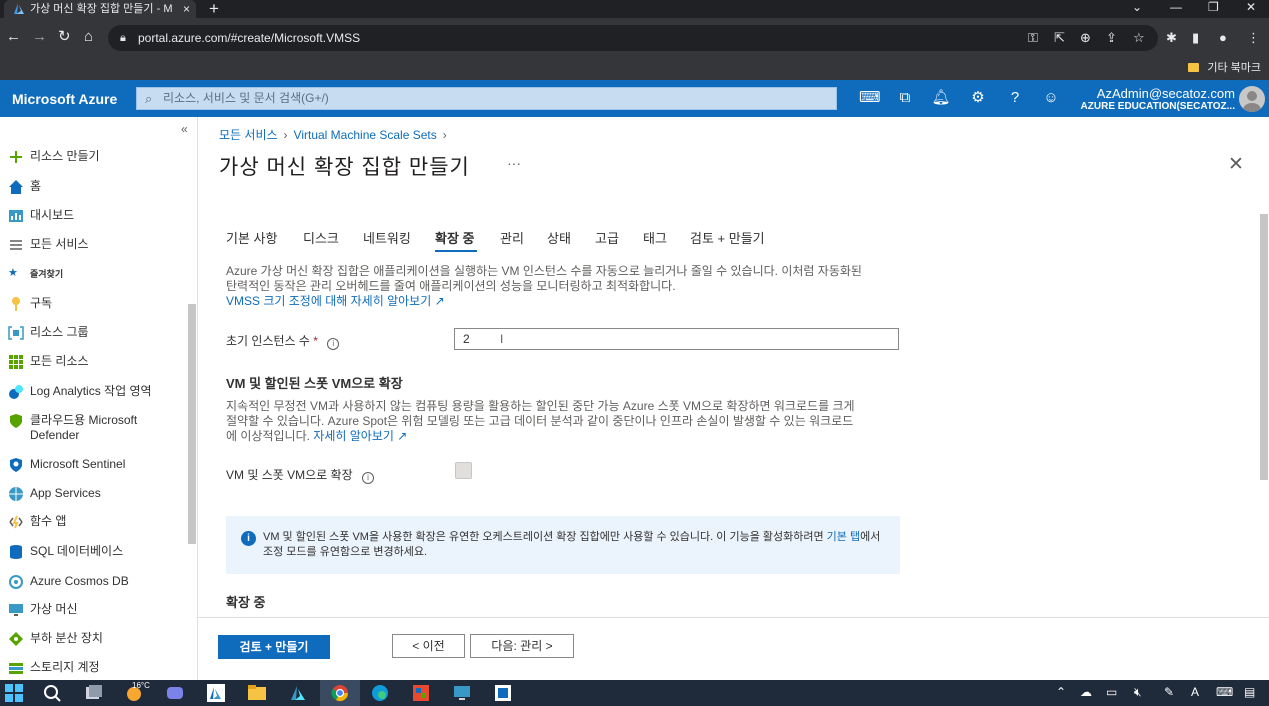 Image resolution: width=1269 pixels, height=706 pixels. Describe the element at coordinates (214, 9) in the screenshot. I see `new-tab-button: +` at that location.